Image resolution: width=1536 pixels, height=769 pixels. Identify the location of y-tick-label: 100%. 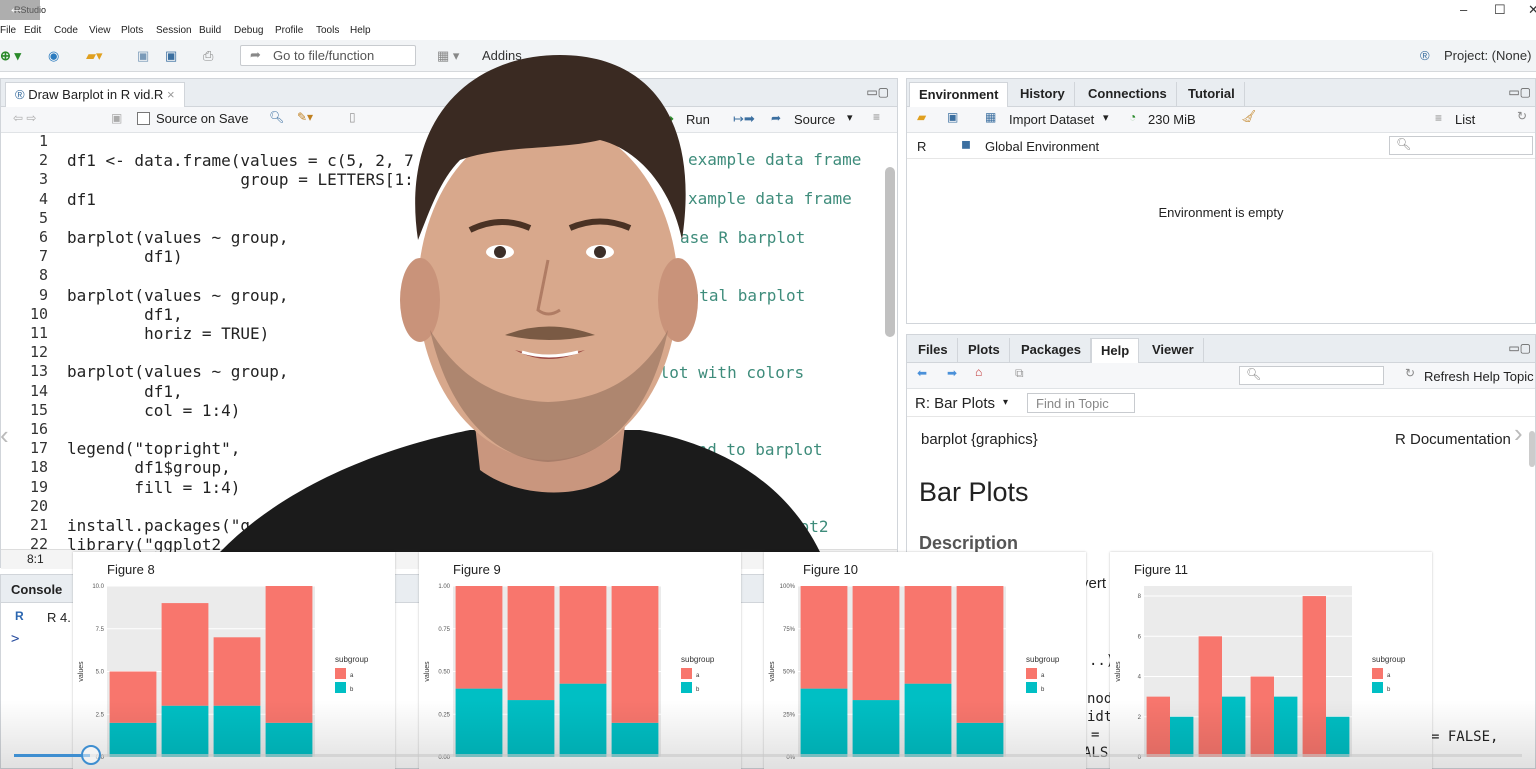
(788, 587).